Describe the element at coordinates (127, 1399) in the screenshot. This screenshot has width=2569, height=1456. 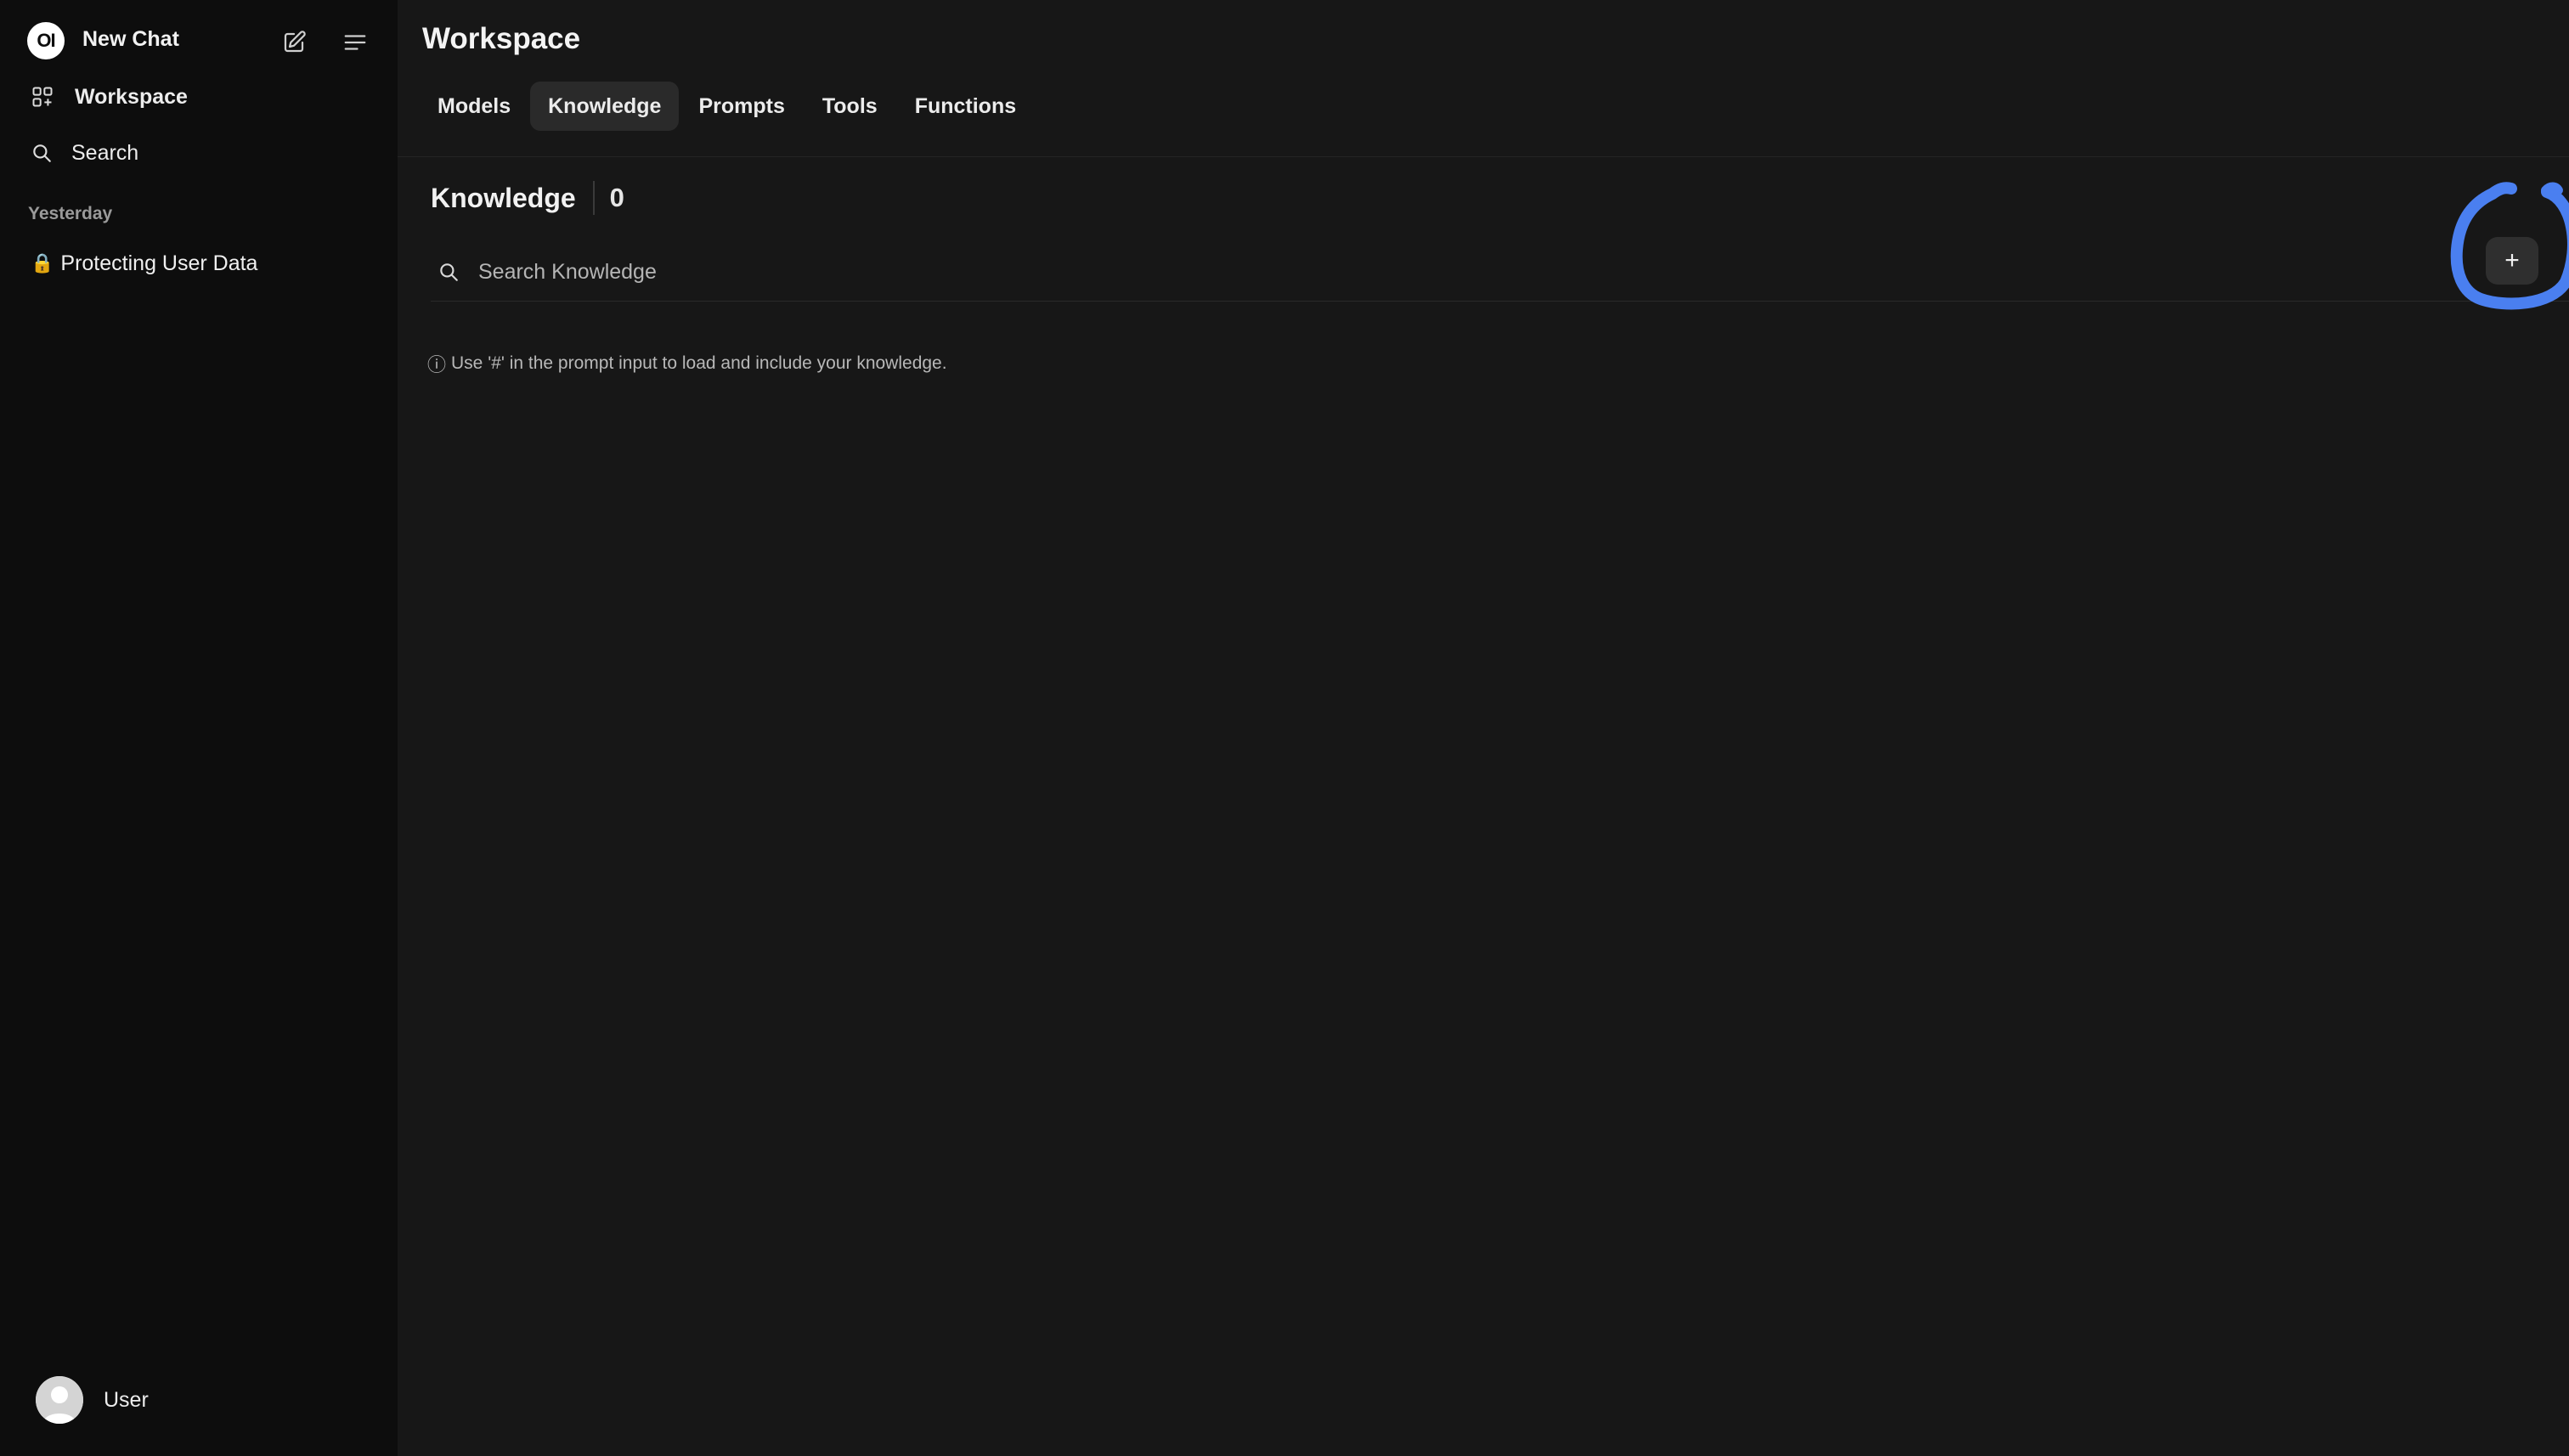
I see `user-name: User` at that location.